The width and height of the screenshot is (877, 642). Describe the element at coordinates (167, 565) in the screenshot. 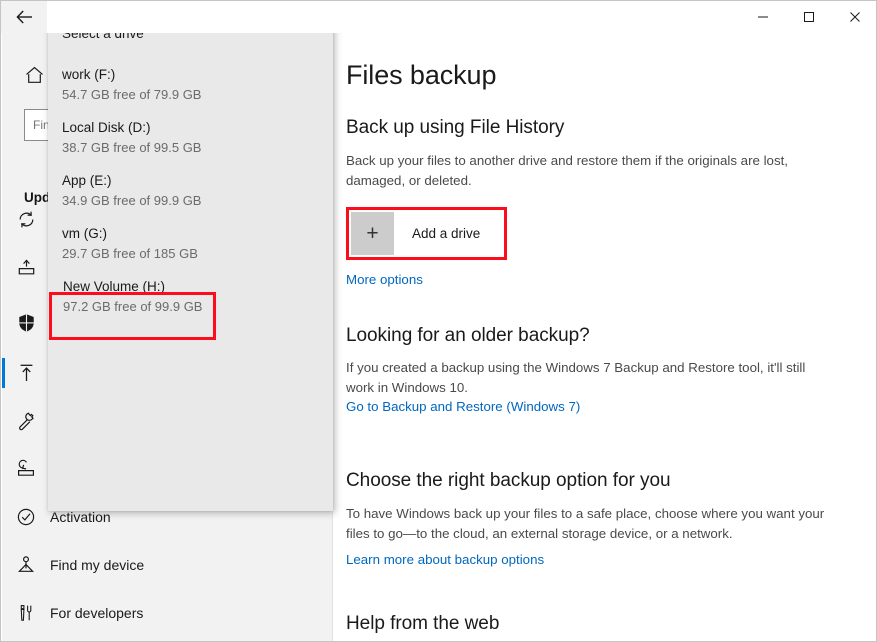

I see `sidebar-item-find-my-device: Find my device` at that location.